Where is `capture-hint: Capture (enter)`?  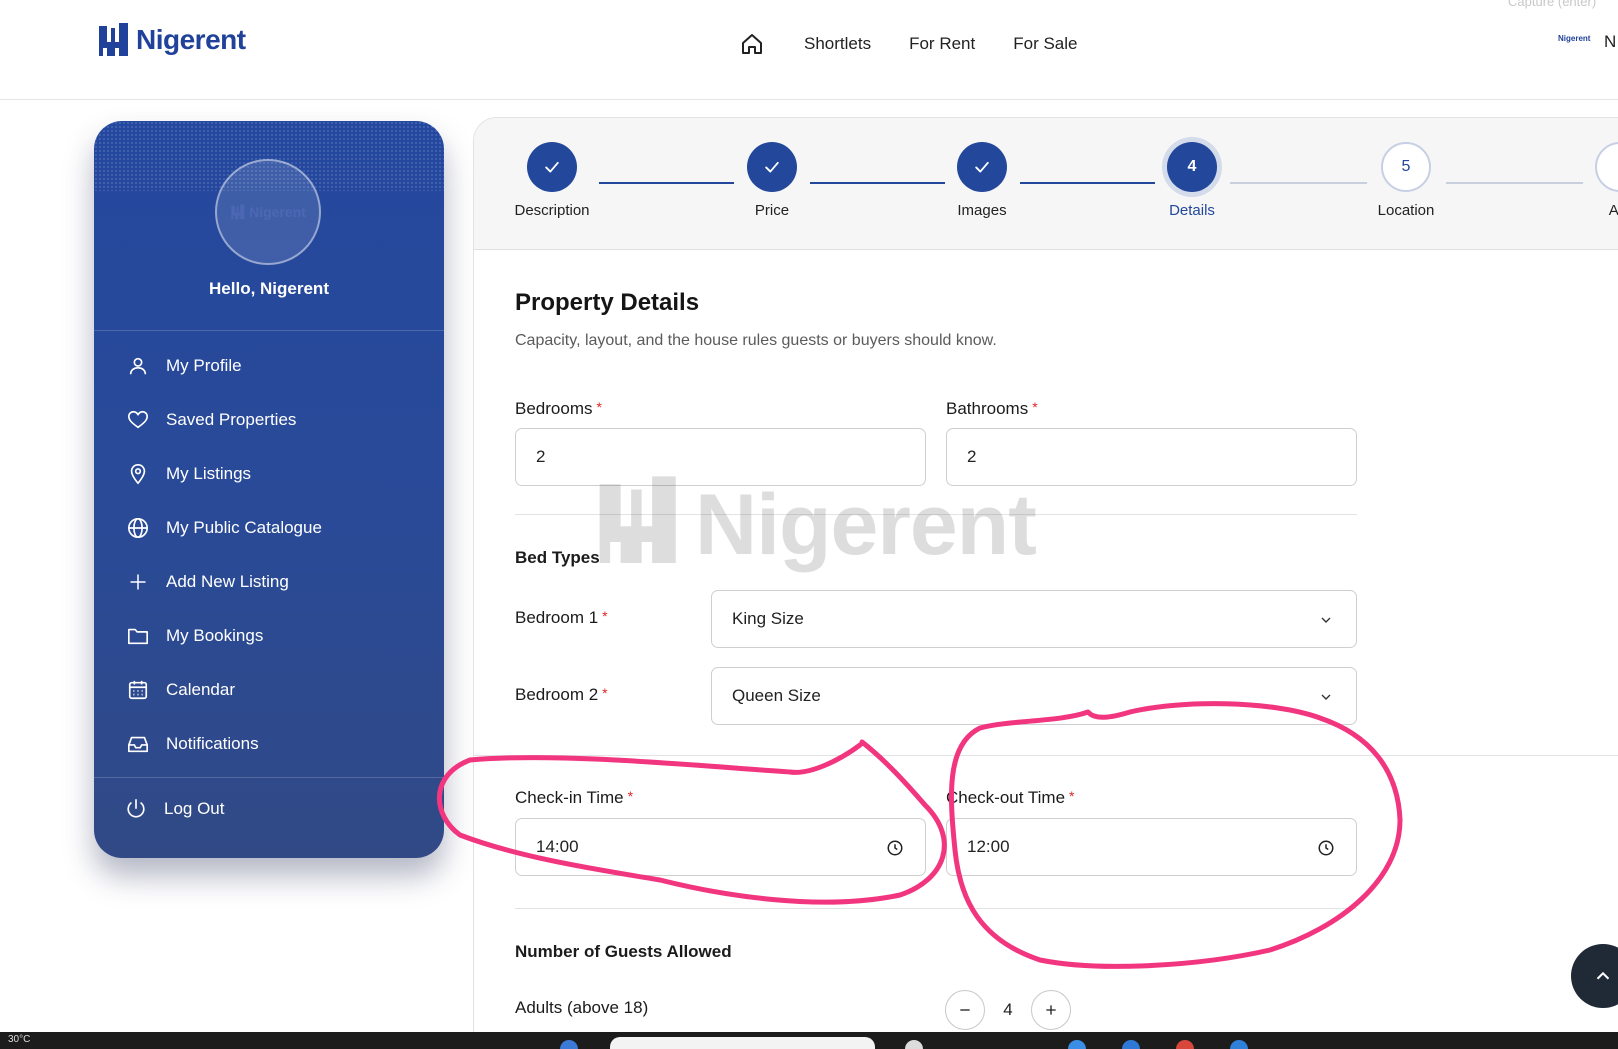
capture-hint: Capture (enter) is located at coordinates (1552, 4).